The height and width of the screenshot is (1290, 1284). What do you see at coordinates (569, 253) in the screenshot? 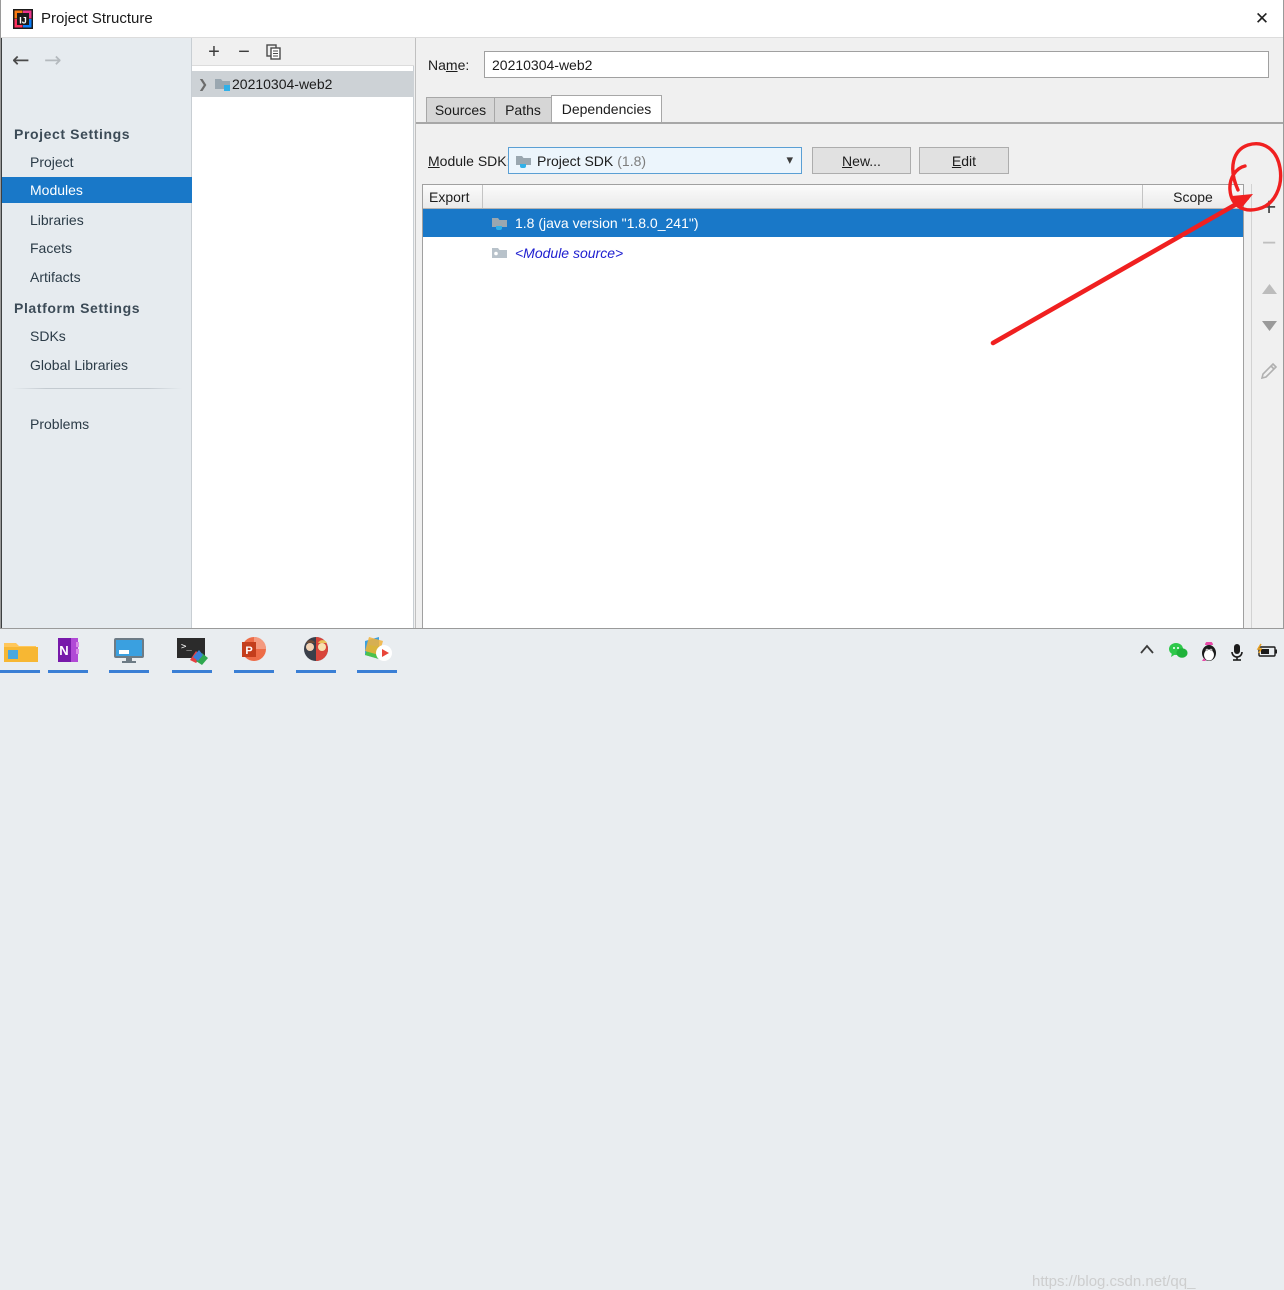
I see `dependency-name: <Module source>` at bounding box center [569, 253].